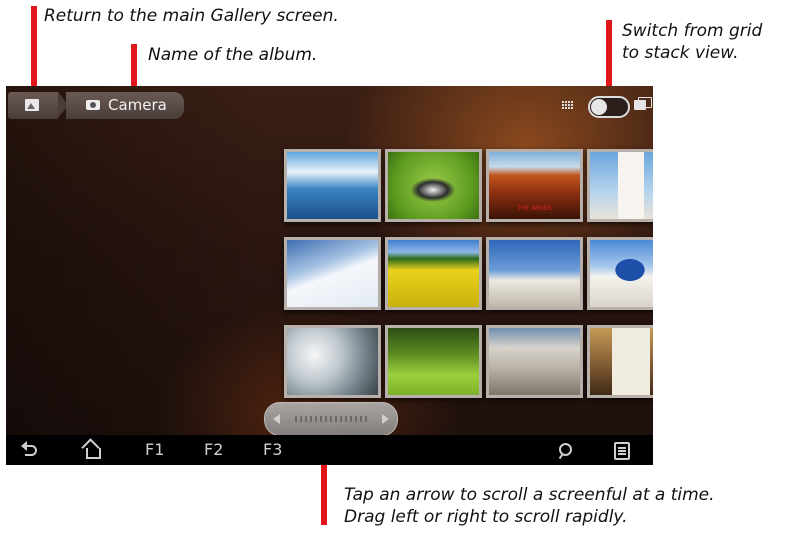  Describe the element at coordinates (332, 361) in the screenshot. I see `thumbnail-frosted-trees` at that location.